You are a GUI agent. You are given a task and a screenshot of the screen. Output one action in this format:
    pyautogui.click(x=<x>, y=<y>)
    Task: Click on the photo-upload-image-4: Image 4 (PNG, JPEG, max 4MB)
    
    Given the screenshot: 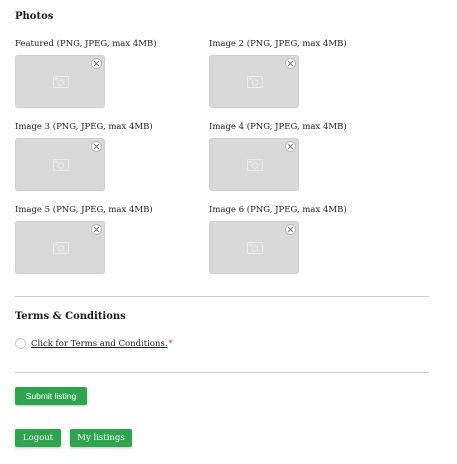 What is the action you would take?
    pyautogui.click(x=299, y=156)
    